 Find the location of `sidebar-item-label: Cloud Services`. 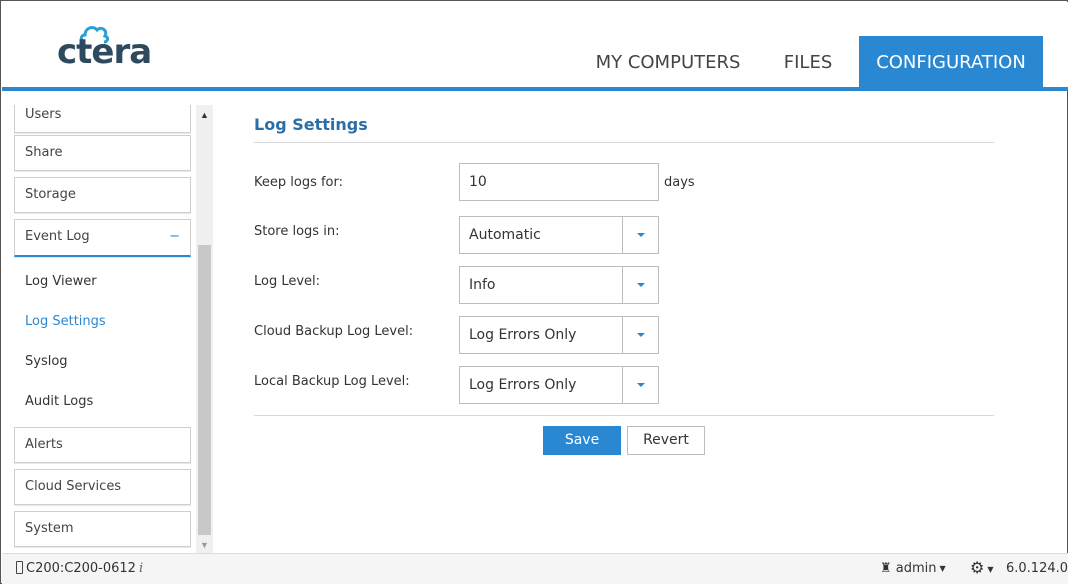

sidebar-item-label: Cloud Services is located at coordinates (73, 486).